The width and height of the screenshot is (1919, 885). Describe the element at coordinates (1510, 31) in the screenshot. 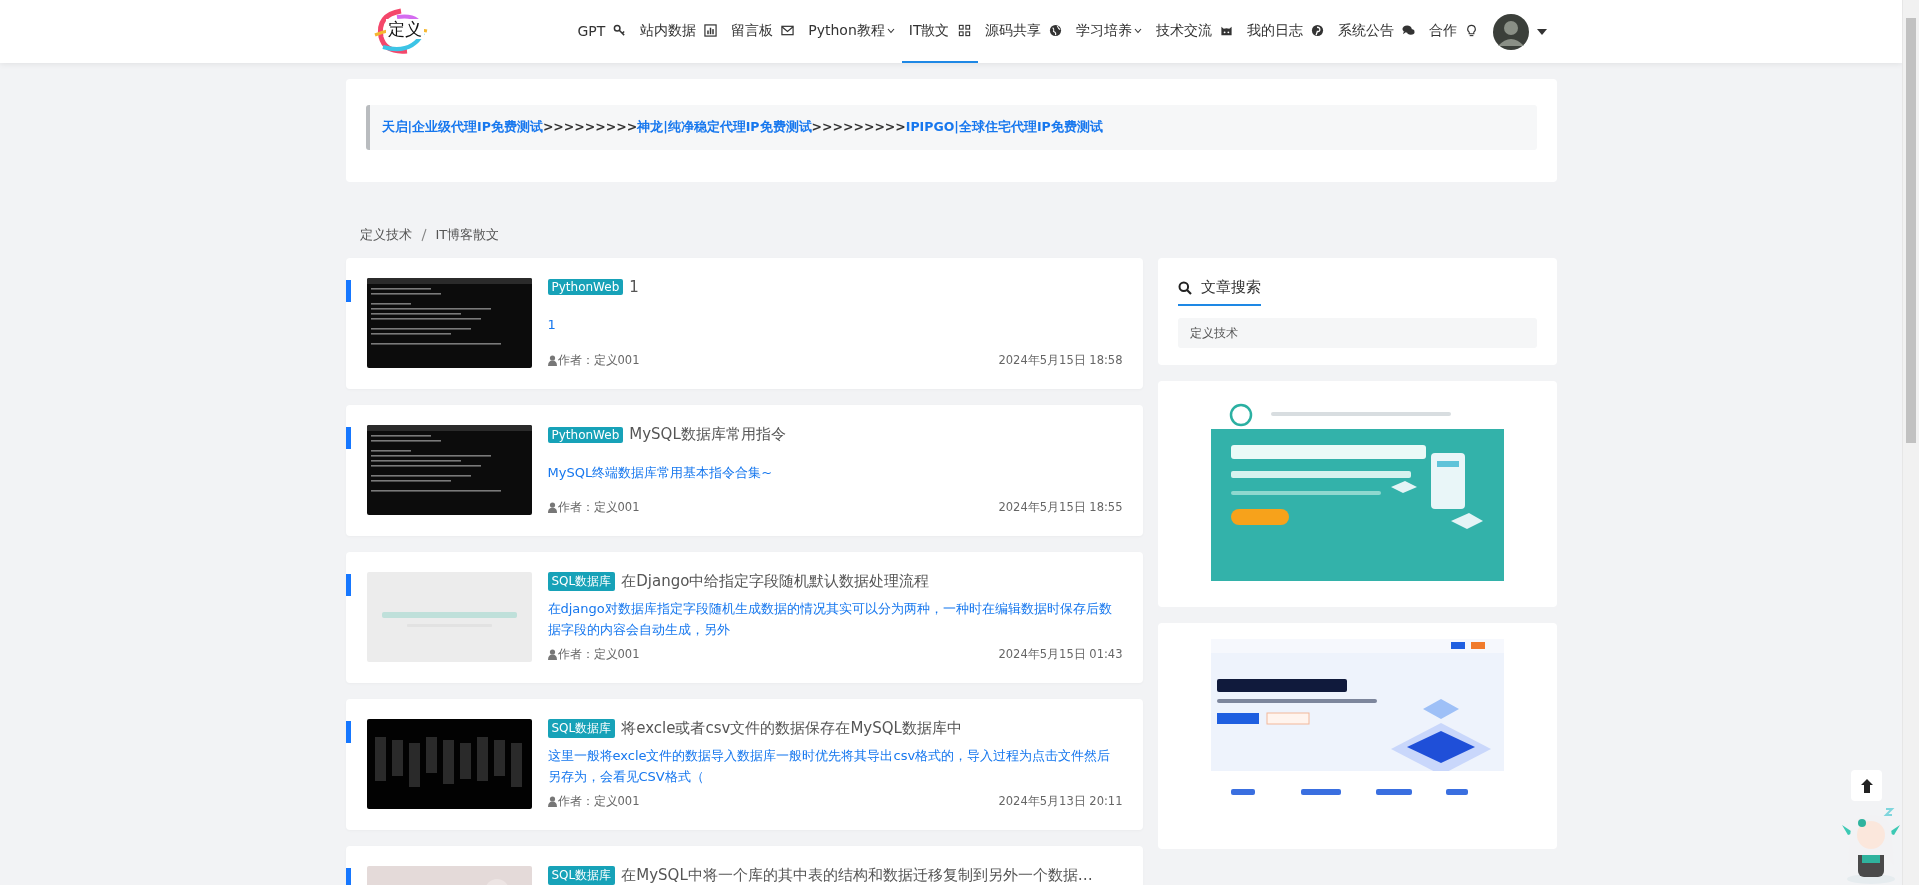

I see `avatar-icon` at that location.